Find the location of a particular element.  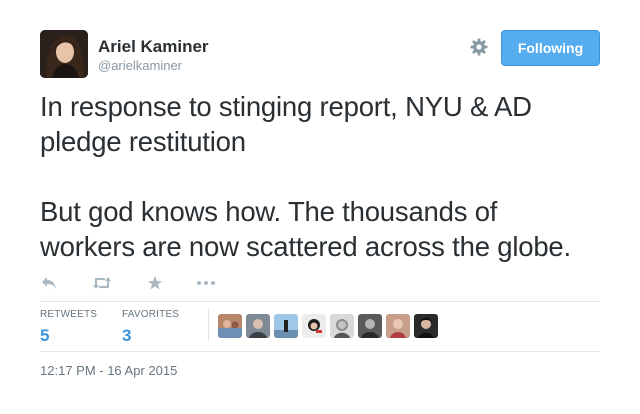

tweet-line: pledge restitution is located at coordinates (143, 141).